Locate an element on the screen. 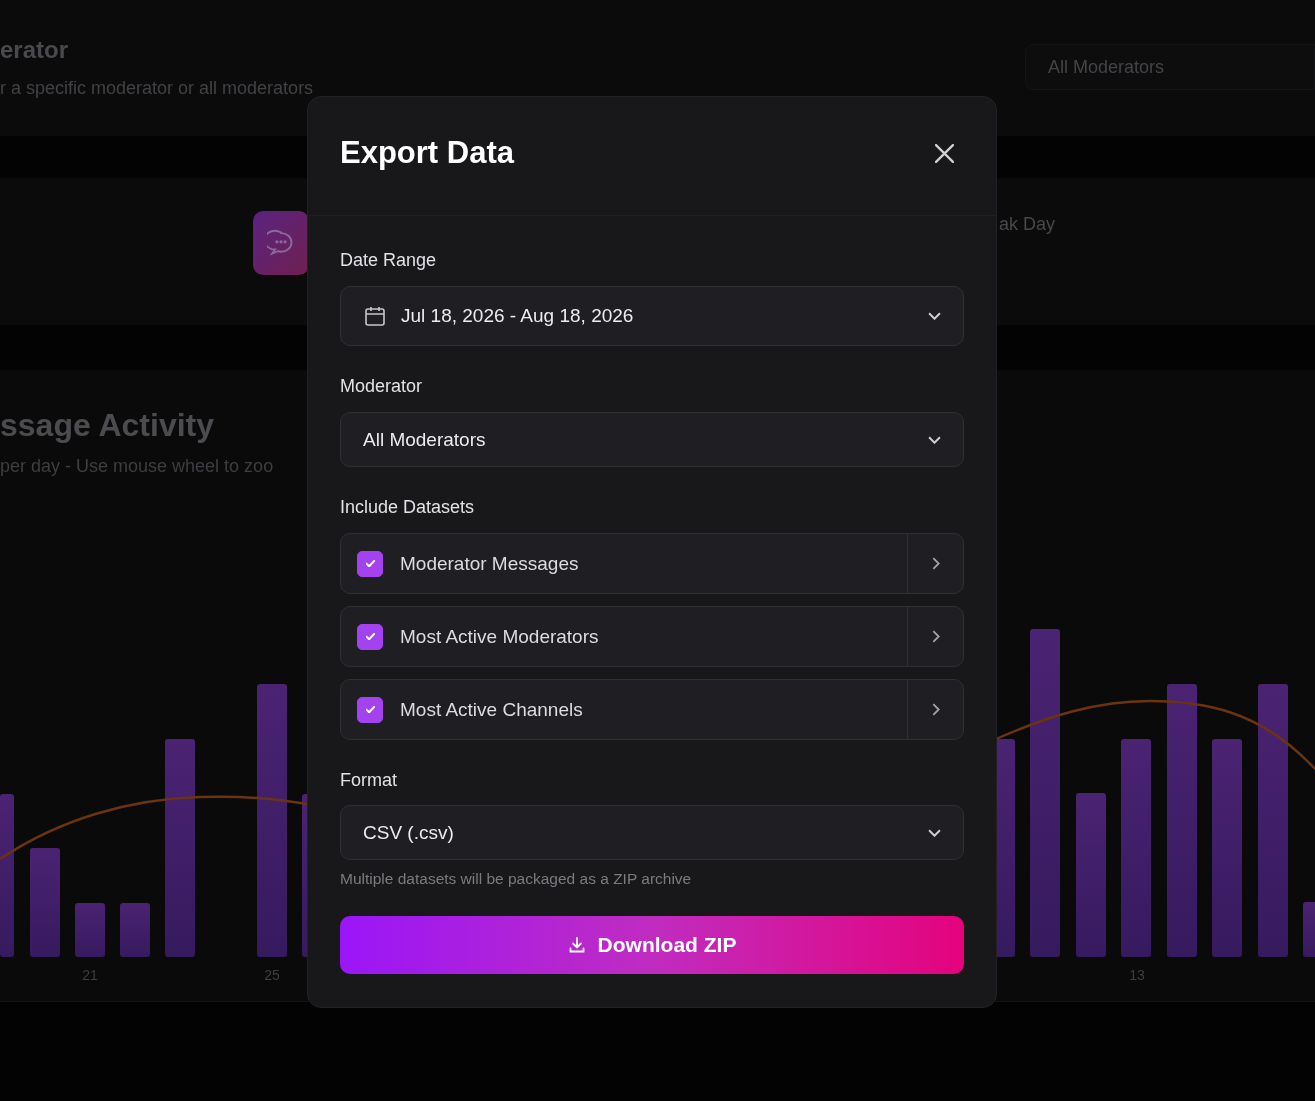  section-description: r a specific moderator or all moderators is located at coordinates (157, 88).